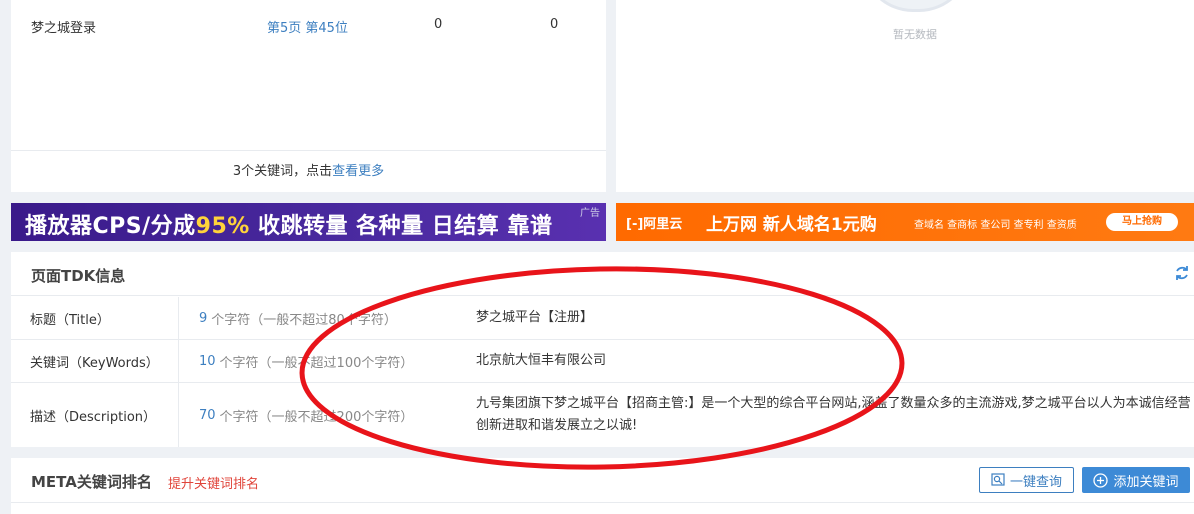 The image size is (1194, 514). Describe the element at coordinates (289, 226) in the screenshot. I see `banner-left-text: 播放器CPS/分成95% 收跳转量 各种量 日结算 靠谱` at that location.